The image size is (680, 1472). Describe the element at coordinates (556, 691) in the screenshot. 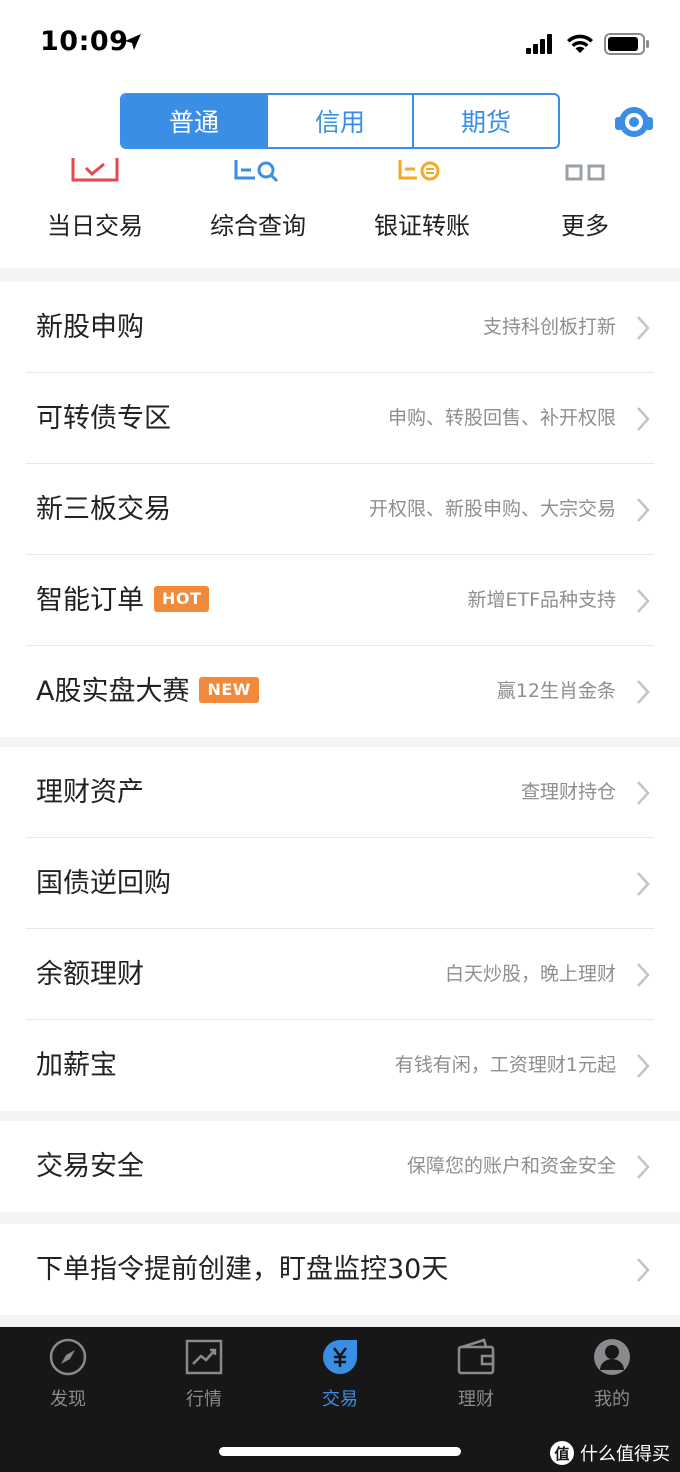

I see `row-subtitle: 赢12生肖金条` at that location.